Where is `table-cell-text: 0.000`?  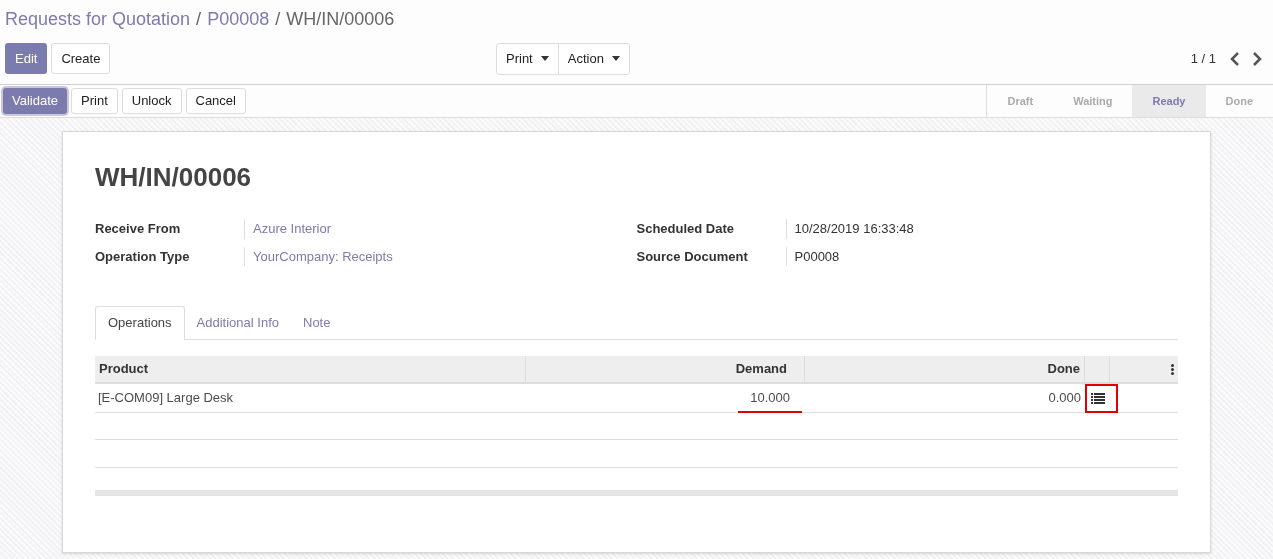
table-cell-text: 0.000 is located at coordinates (1064, 398).